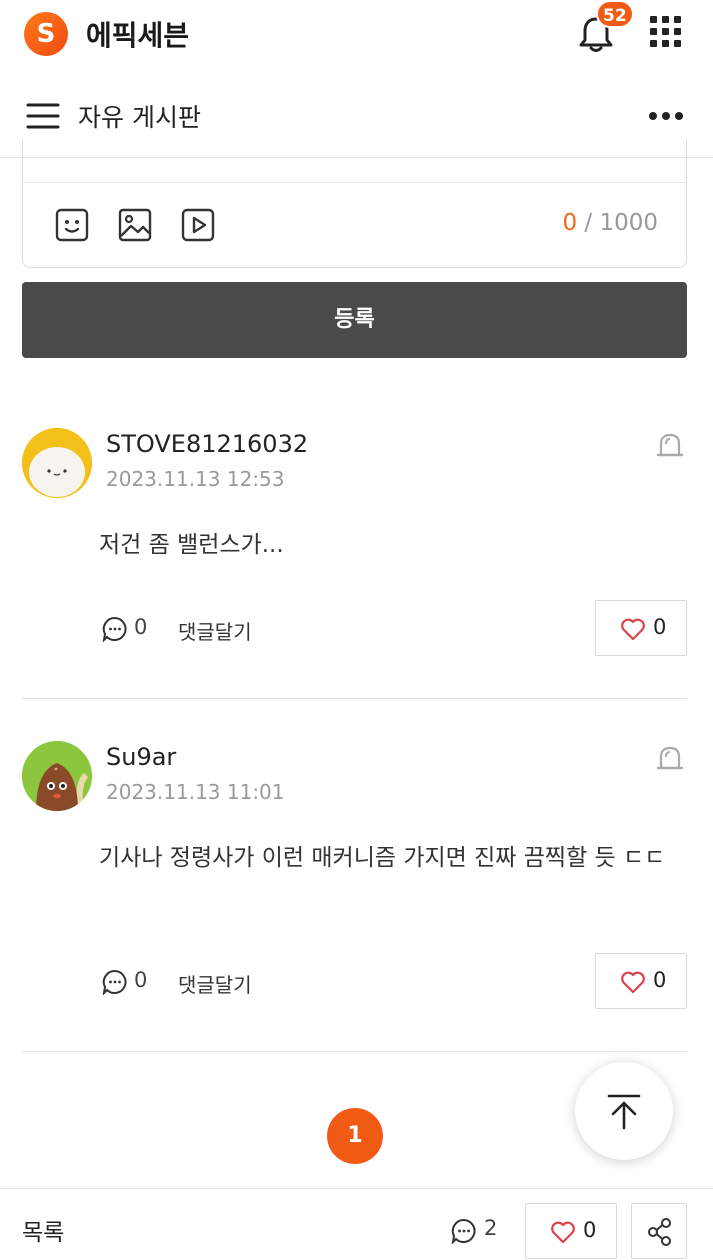  I want to click on arrow-up-icon, so click(624, 1112).